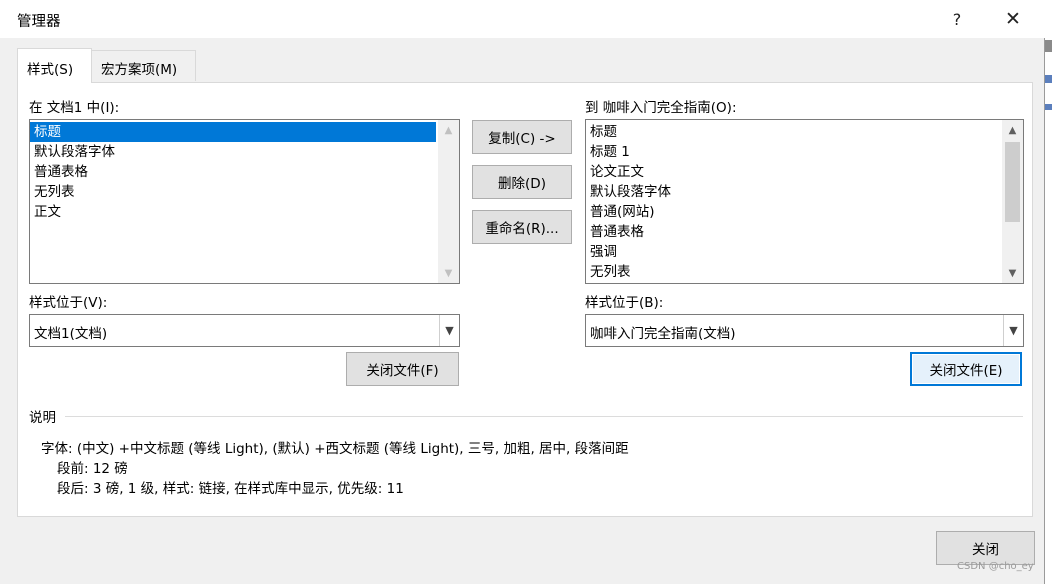 The width and height of the screenshot is (1052, 584). I want to click on left-list-scrollbar: ▲ ▼, so click(448, 201).